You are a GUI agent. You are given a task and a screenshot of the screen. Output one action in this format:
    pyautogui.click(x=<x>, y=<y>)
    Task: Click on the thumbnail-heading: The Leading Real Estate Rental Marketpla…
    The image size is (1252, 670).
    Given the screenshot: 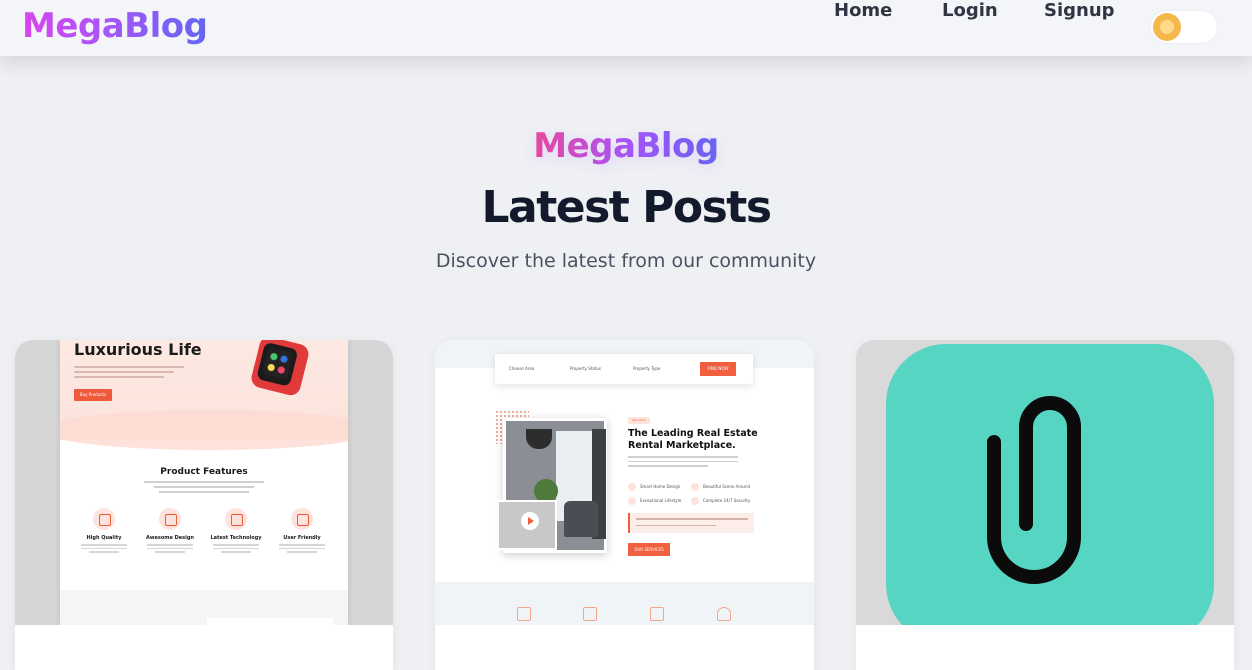 What is the action you would take?
    pyautogui.click(x=693, y=439)
    